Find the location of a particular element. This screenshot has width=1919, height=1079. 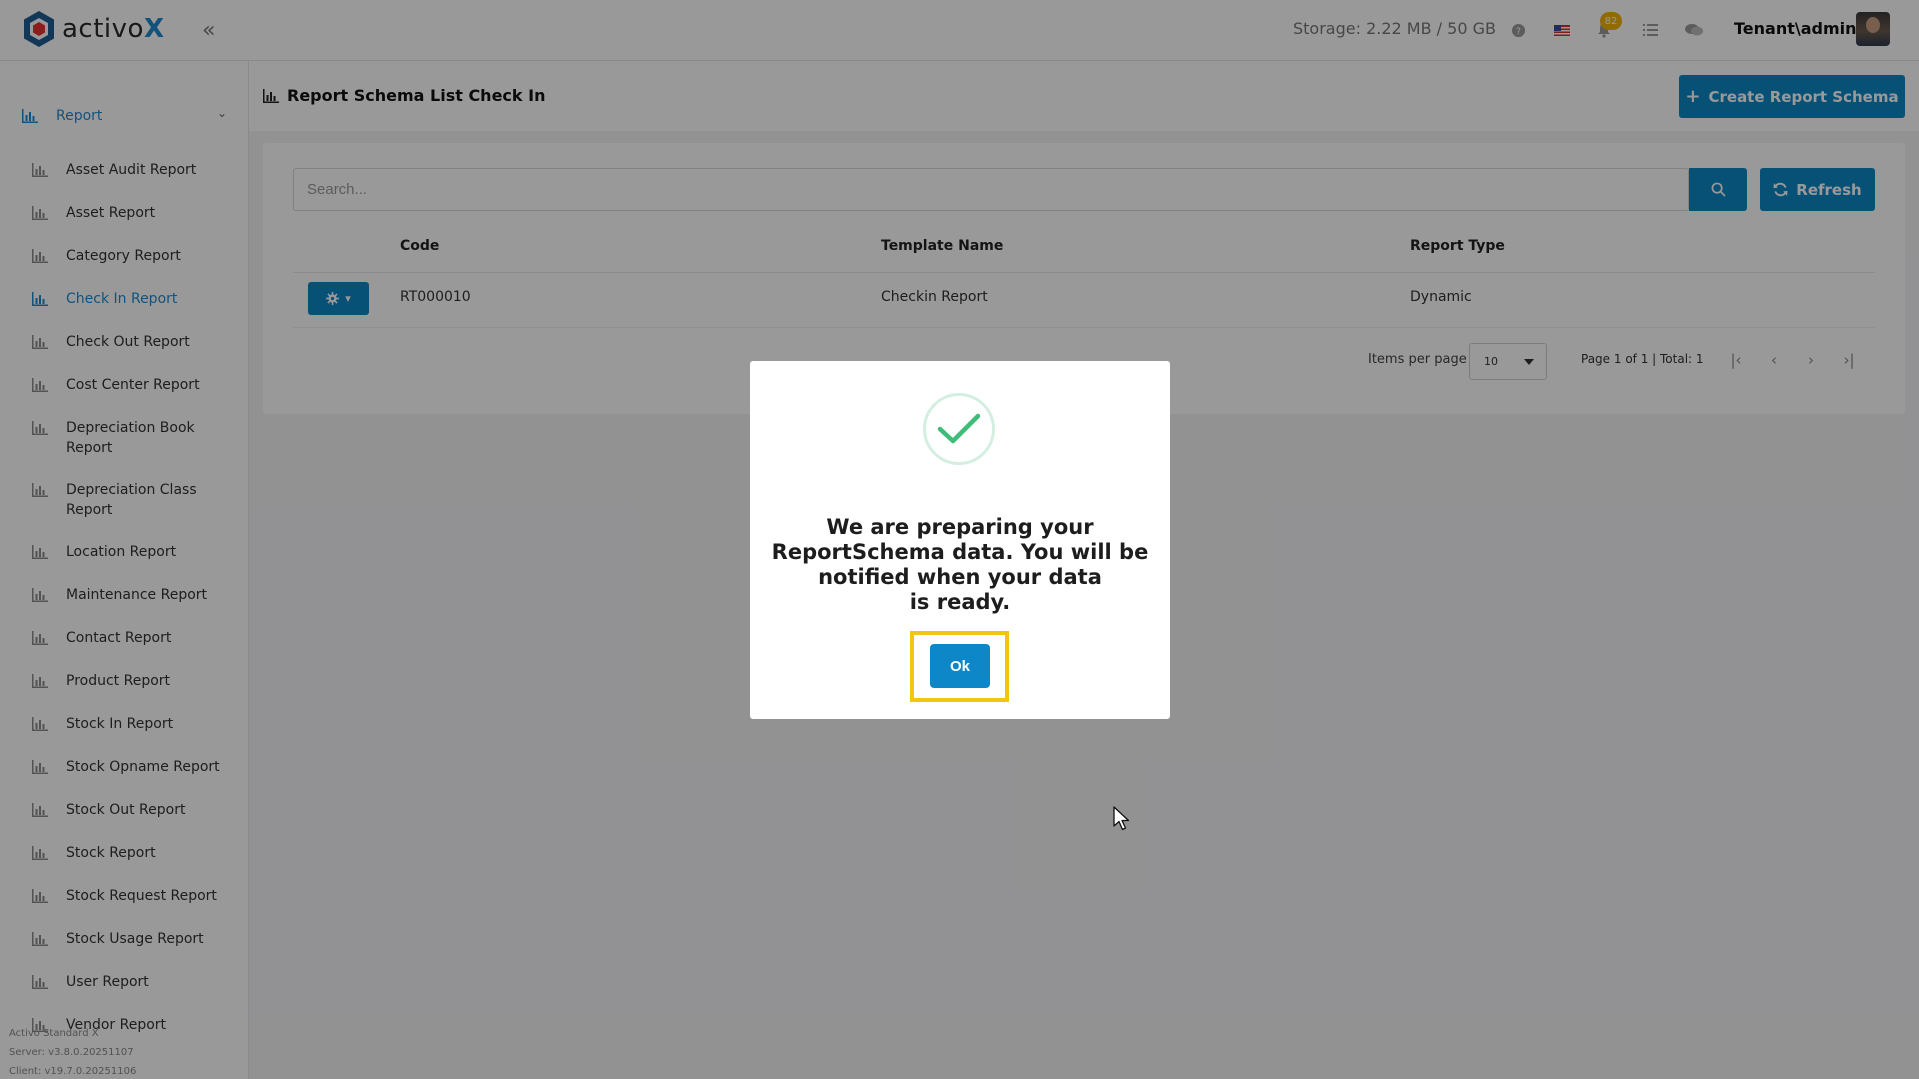

ok-button: Ok is located at coordinates (960, 666).